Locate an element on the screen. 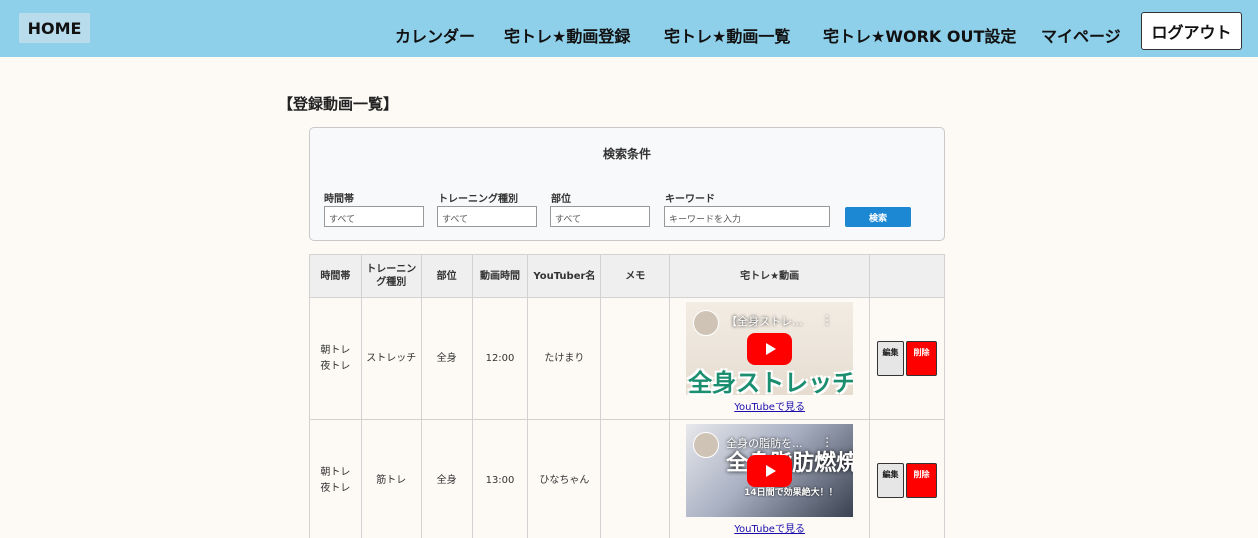 The width and height of the screenshot is (1258, 538). nav-video-list: 宅トレ★動画一覧 is located at coordinates (727, 35).